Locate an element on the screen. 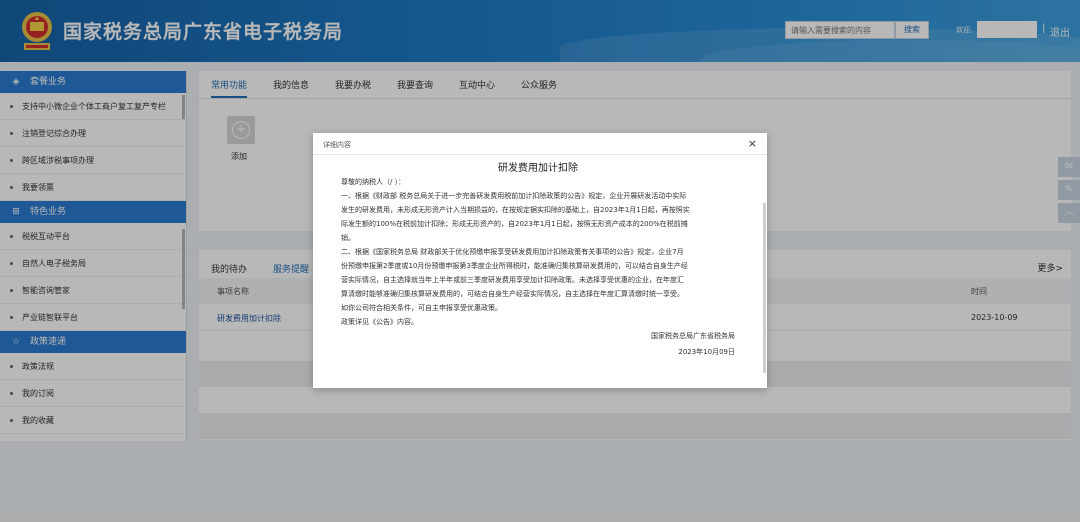 The height and width of the screenshot is (522, 1080). modal-header: 详细内容 × is located at coordinates (540, 144).